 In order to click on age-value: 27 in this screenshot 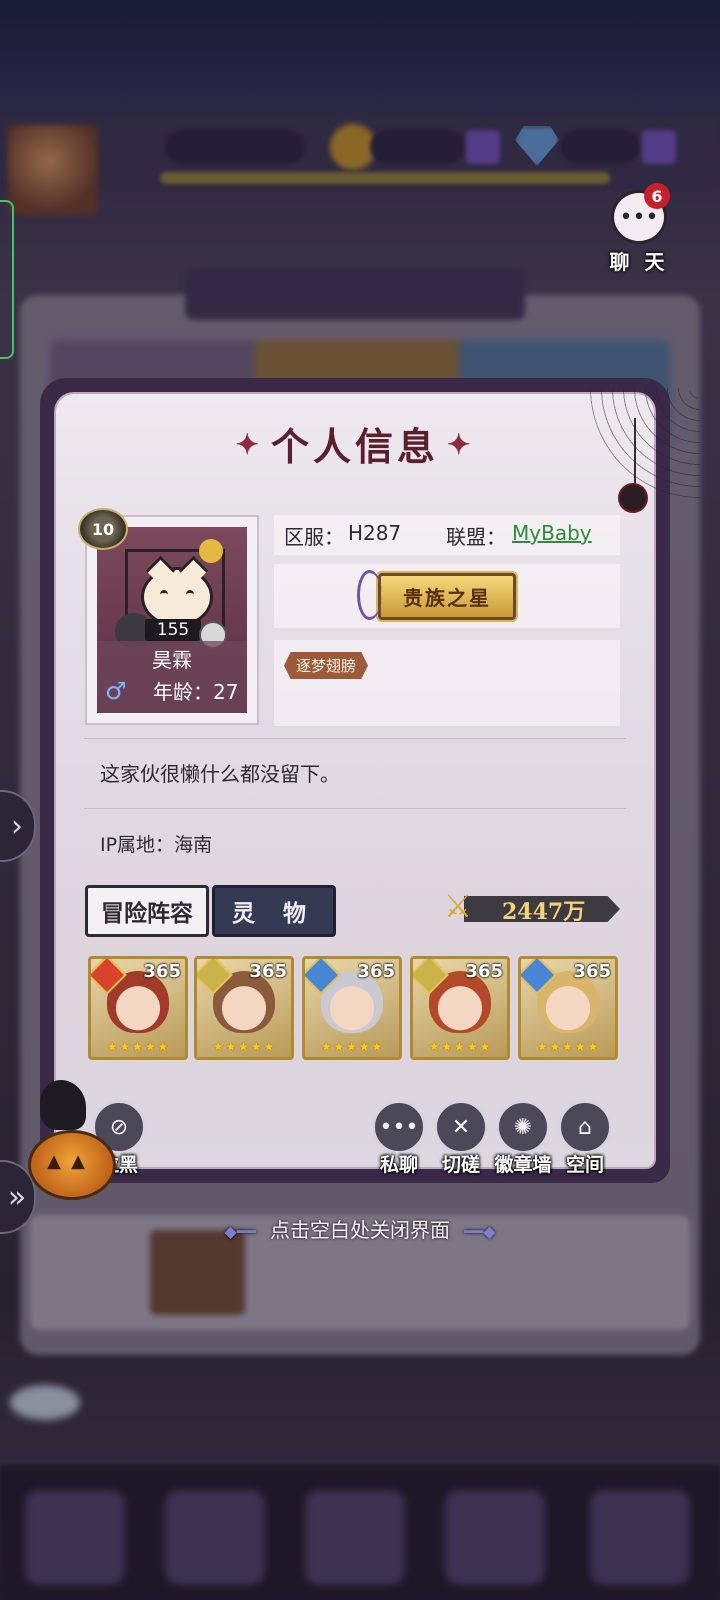, I will do `click(226, 692)`.